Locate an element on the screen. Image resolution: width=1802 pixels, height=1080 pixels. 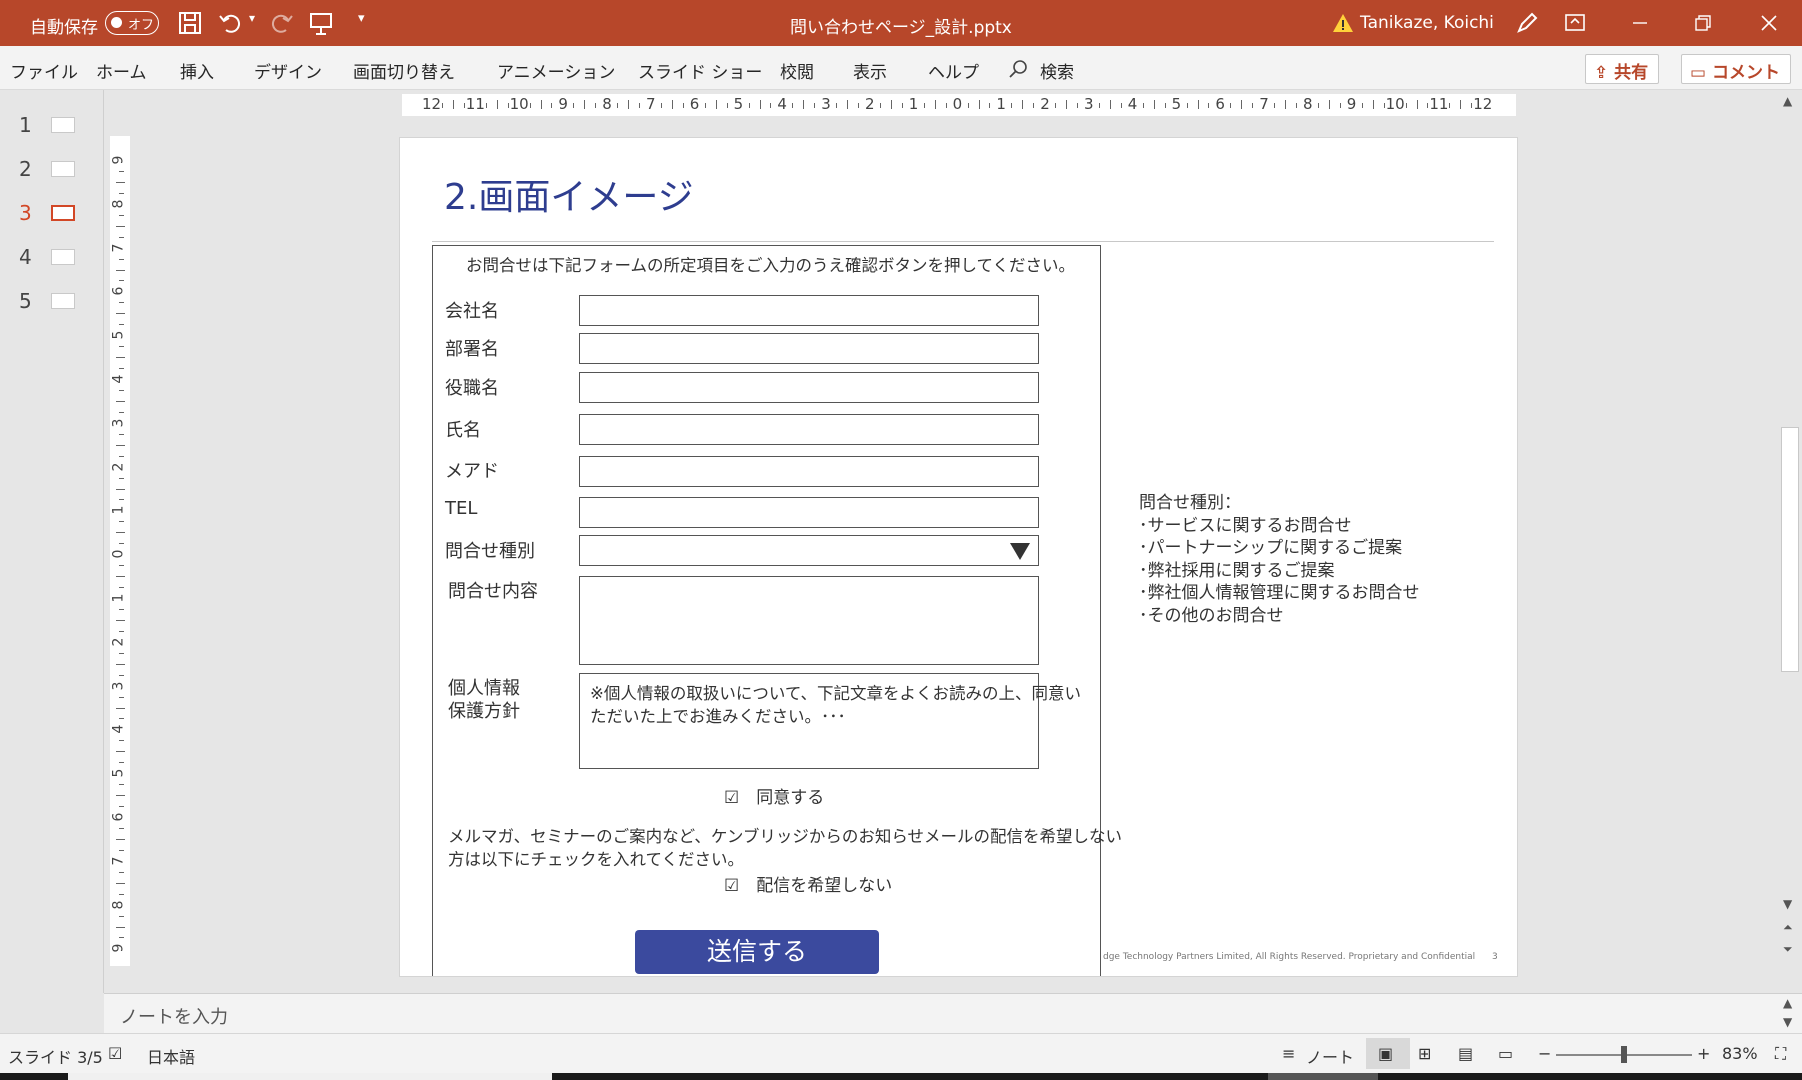
no-mail-checkbox: ☑ 配信を希望しない is located at coordinates (808, 883).